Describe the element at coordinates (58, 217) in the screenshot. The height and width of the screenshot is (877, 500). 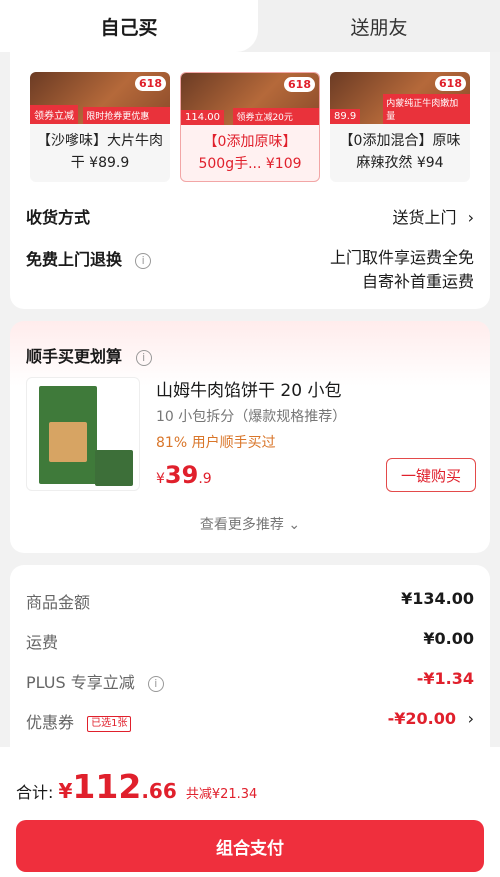
I see `delivery-label: 收货方式` at that location.